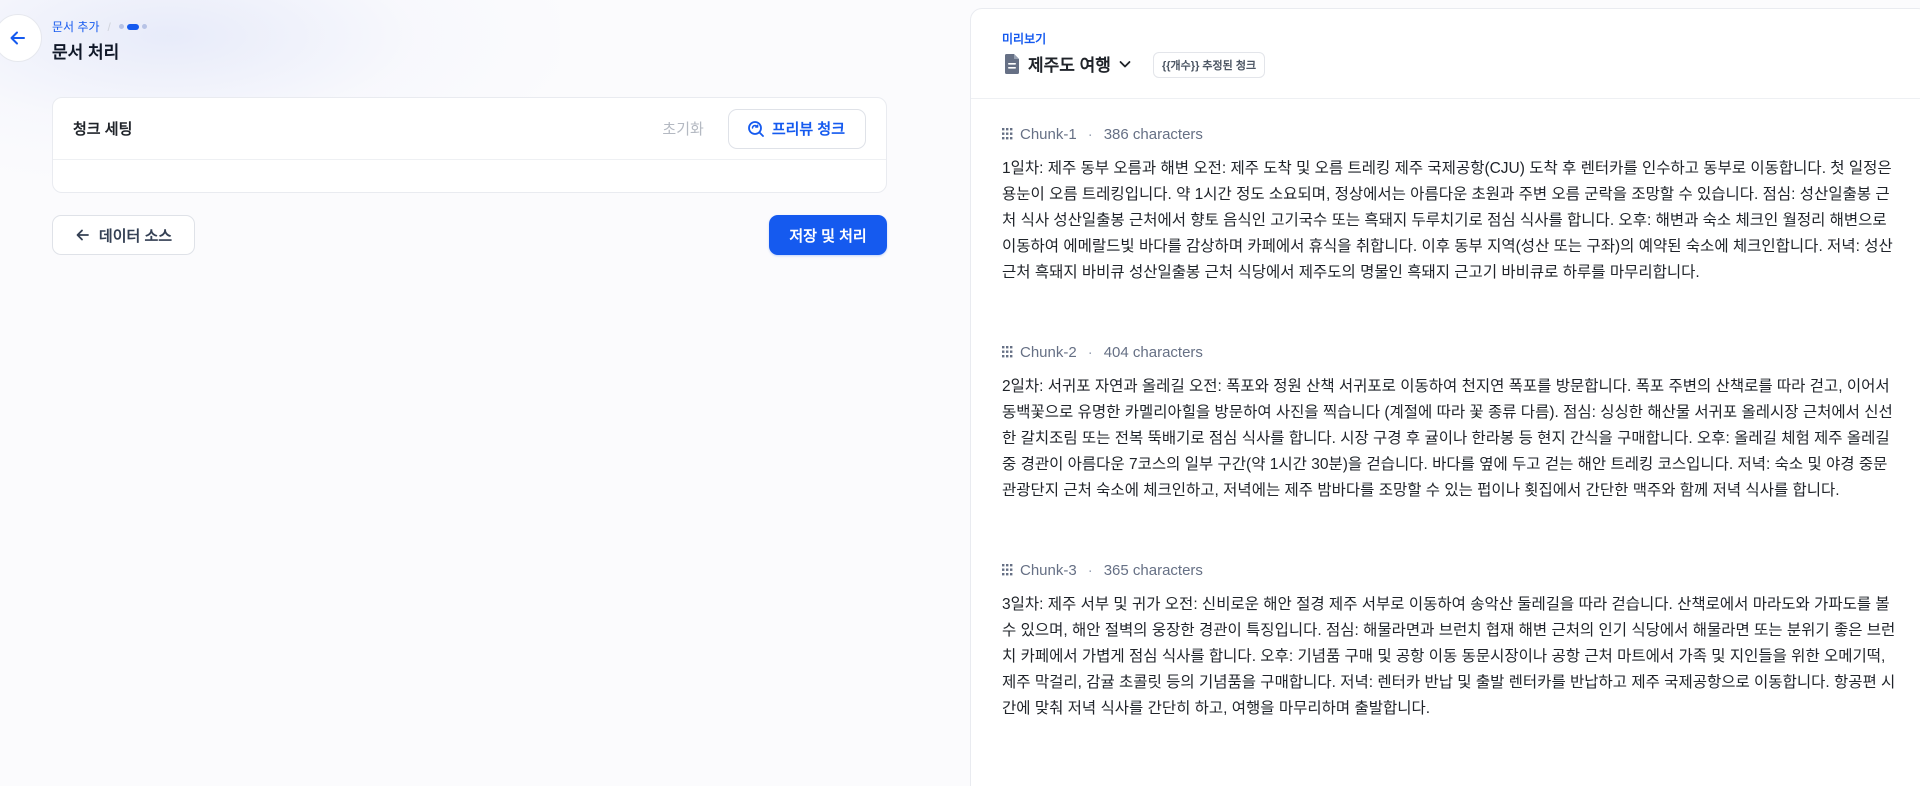 The image size is (1920, 786). I want to click on reset-button: 초기화, so click(682, 128).